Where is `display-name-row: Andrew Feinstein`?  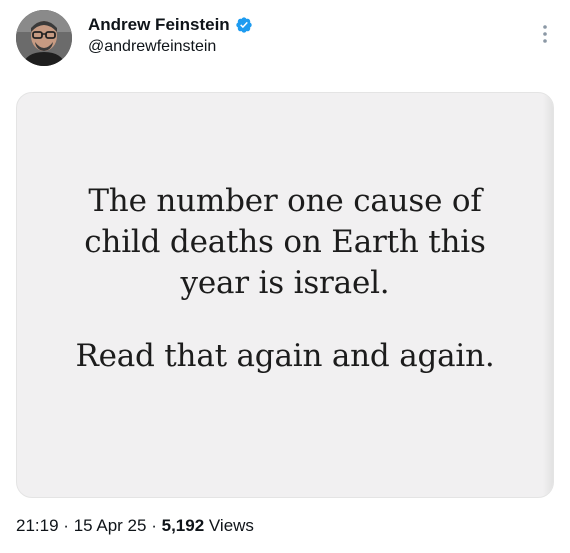 display-name-row: Andrew Feinstein is located at coordinates (170, 25).